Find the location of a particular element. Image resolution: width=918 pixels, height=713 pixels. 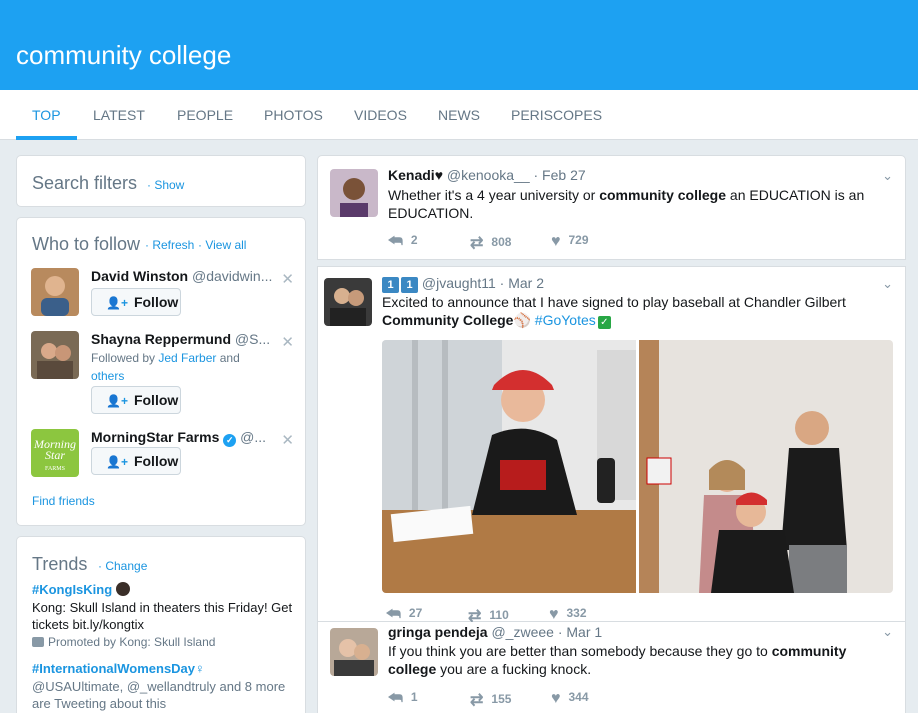

female-sign-icon: ♀ is located at coordinates (200, 668).